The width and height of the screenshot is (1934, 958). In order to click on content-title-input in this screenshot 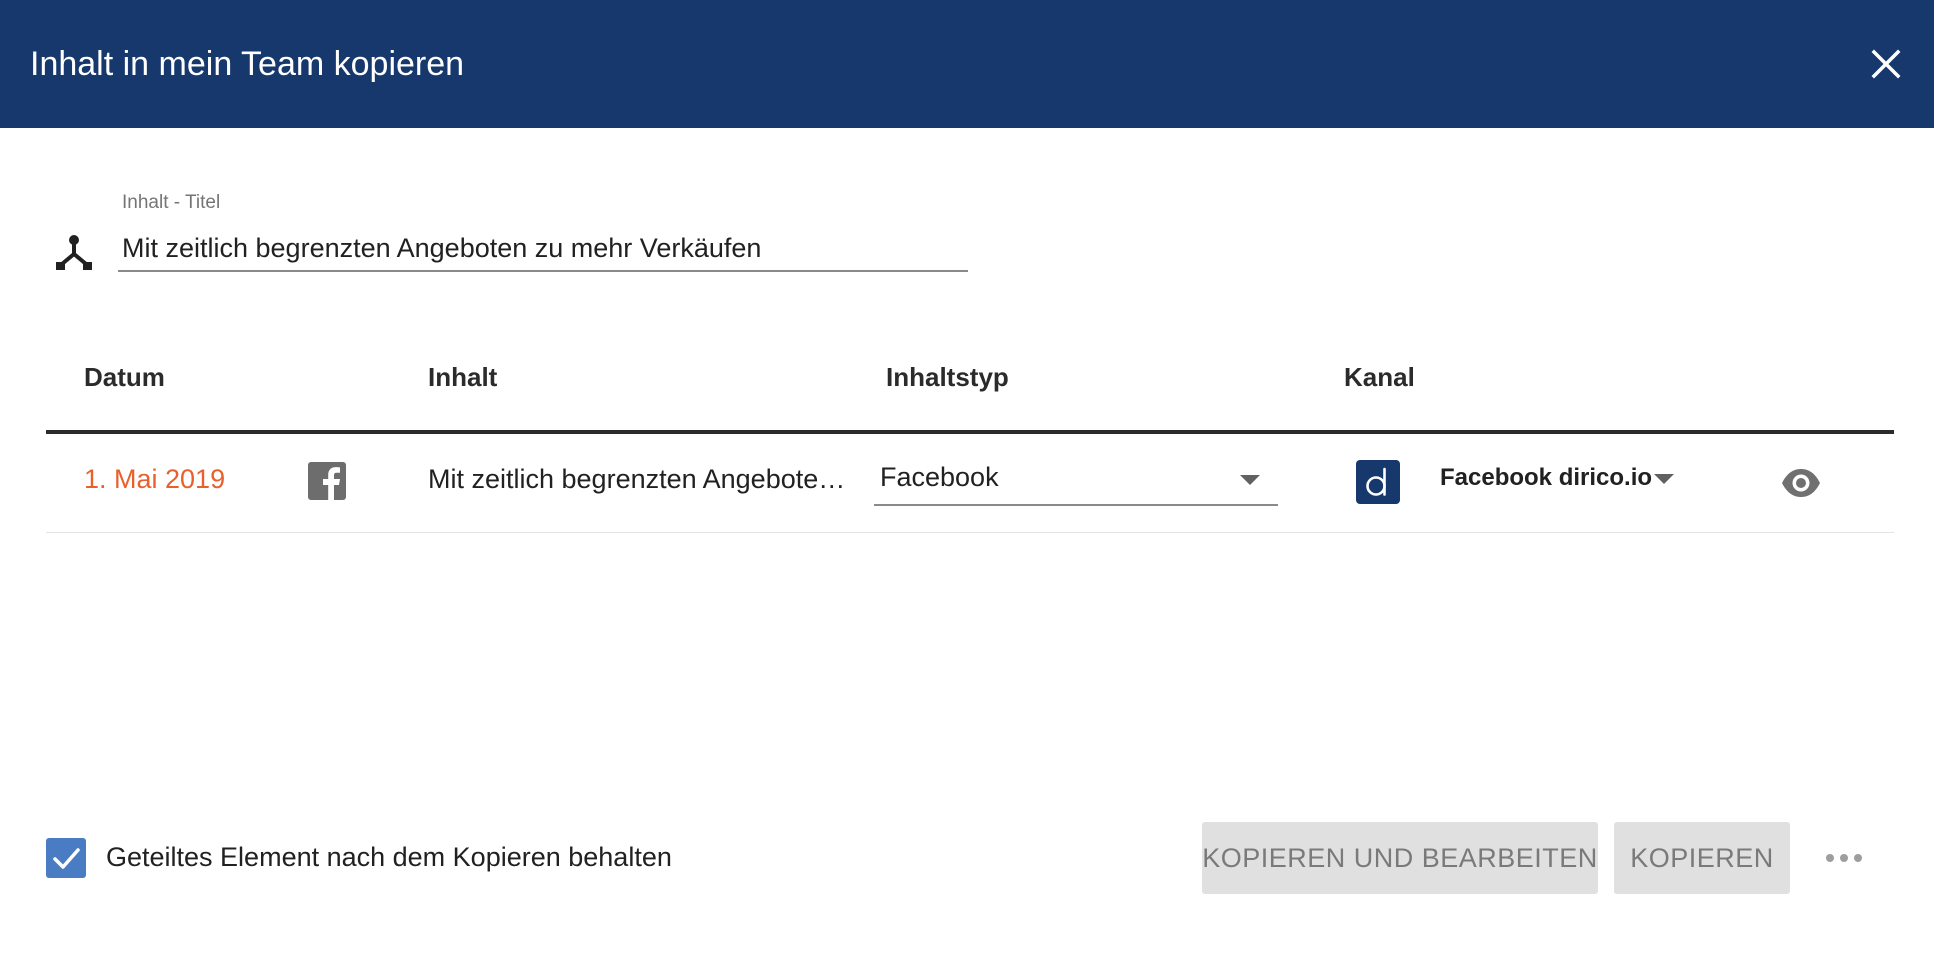, I will do `click(543, 249)`.